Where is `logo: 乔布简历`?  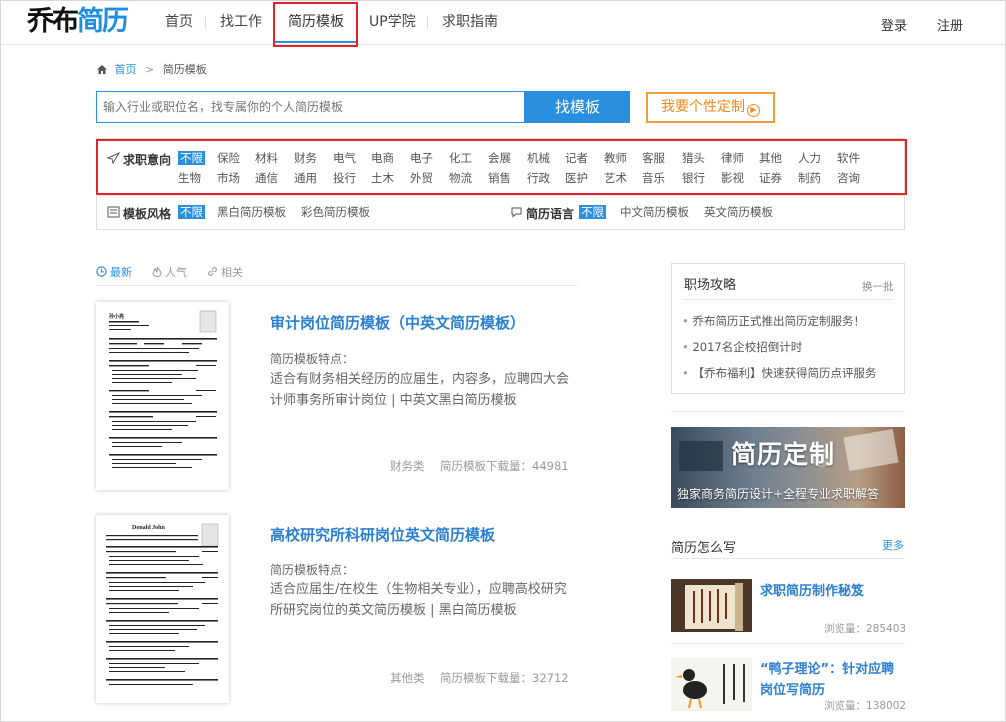 logo: 乔布简历 is located at coordinates (78, 21).